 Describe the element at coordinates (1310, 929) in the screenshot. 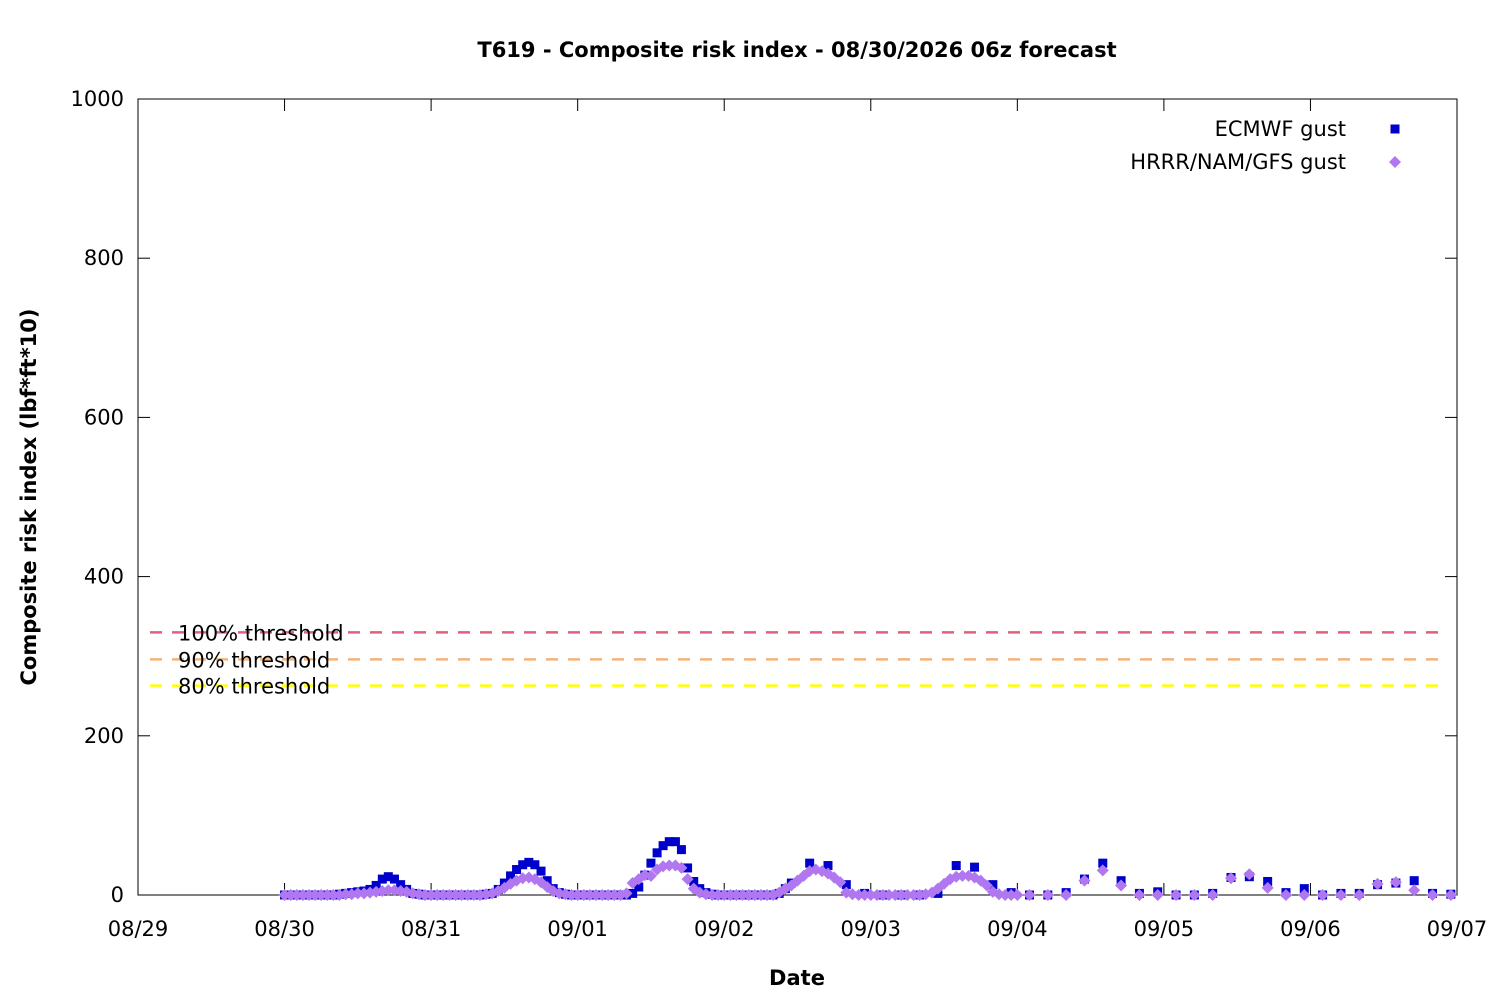

I see `x-tick-label: 09/06` at that location.